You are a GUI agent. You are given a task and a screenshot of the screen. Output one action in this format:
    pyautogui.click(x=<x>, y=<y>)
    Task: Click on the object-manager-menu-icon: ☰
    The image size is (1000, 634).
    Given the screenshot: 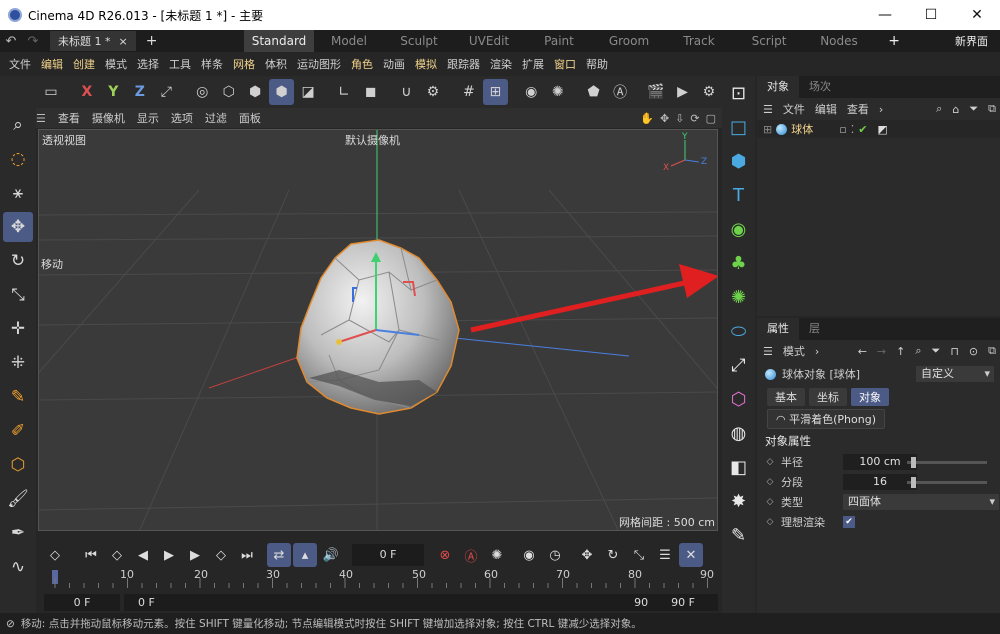 What is the action you would take?
    pyautogui.click(x=768, y=109)
    